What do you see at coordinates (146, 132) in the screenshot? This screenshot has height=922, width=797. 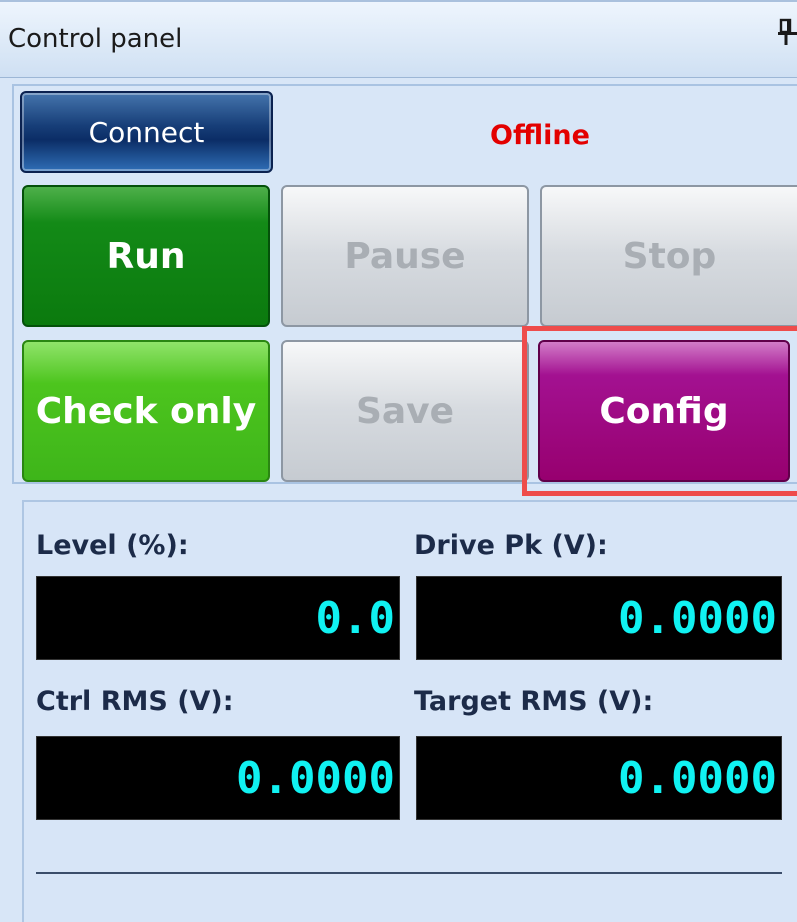 I see `connect-button: Connect` at bounding box center [146, 132].